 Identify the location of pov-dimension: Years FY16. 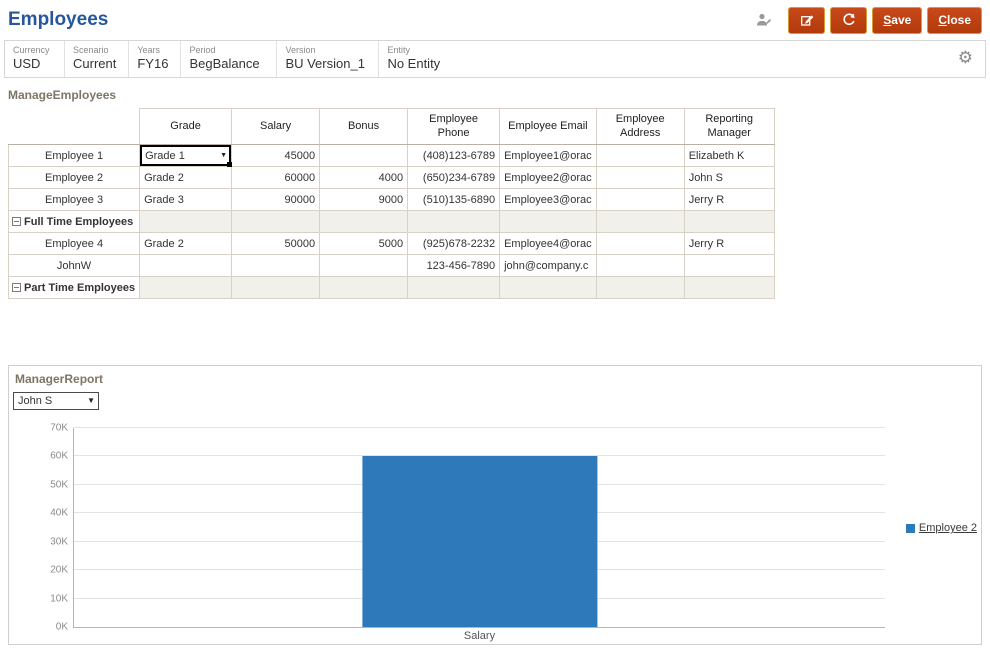
(155, 59).